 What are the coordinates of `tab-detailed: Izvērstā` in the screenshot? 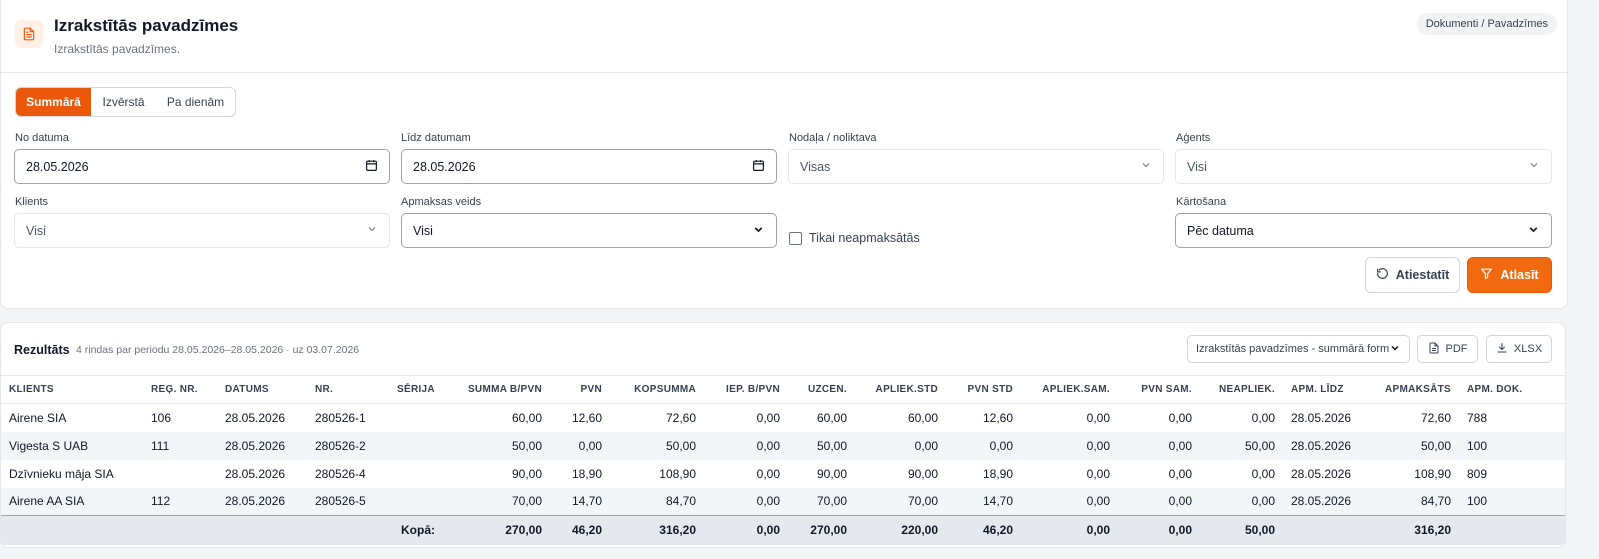 It's located at (123, 102).